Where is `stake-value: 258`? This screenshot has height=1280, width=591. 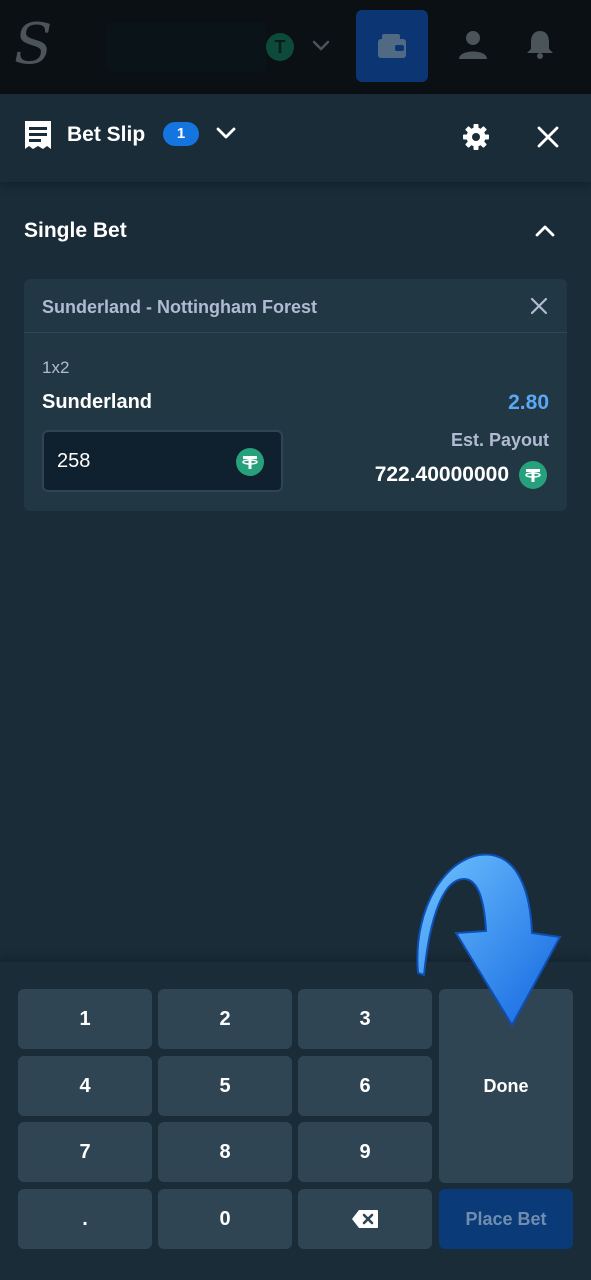
stake-value: 258 is located at coordinates (74, 461).